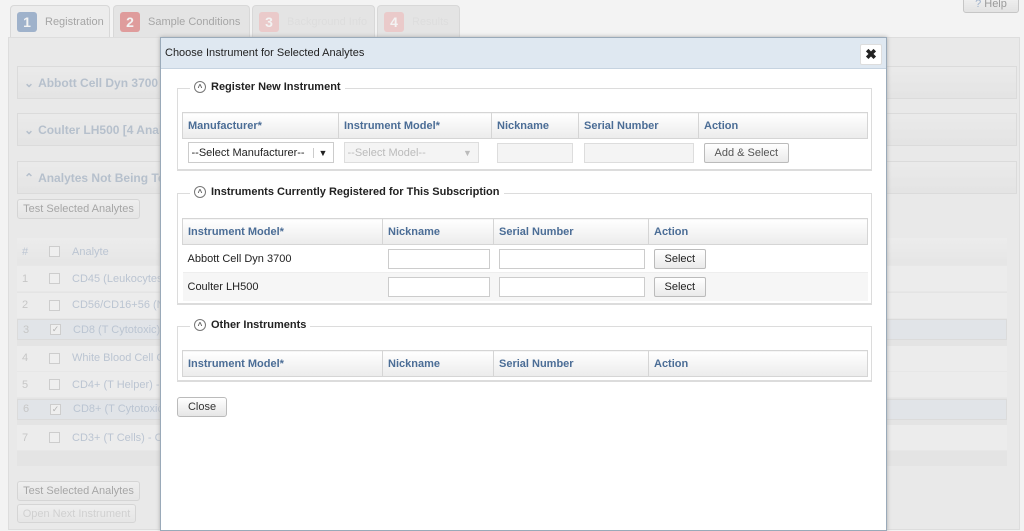 This screenshot has height=531, width=1024. I want to click on dialog-title: Choose Instrument for Selected Analytes, so click(265, 53).